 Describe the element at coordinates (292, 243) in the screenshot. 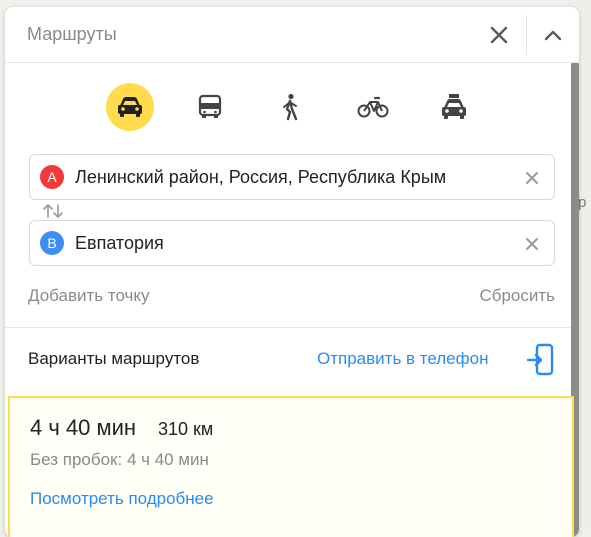

I see `to-field: B Евпатория` at that location.